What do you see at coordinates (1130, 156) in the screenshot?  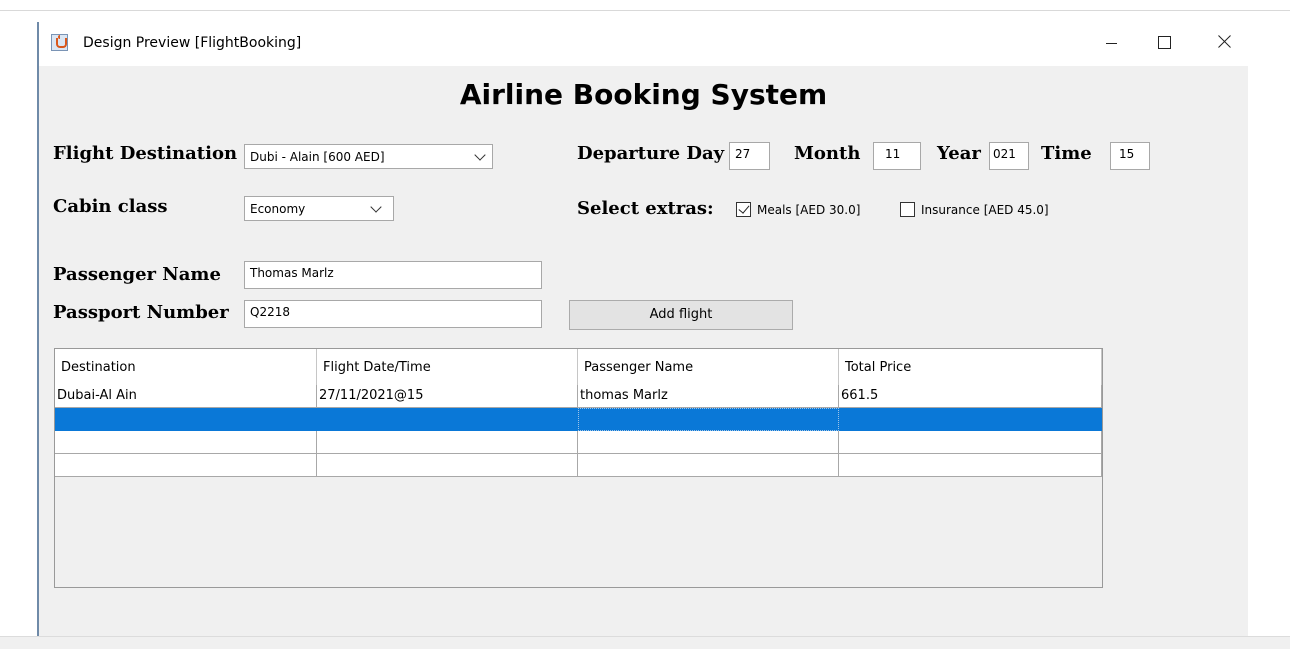 I see `time-field: 15` at bounding box center [1130, 156].